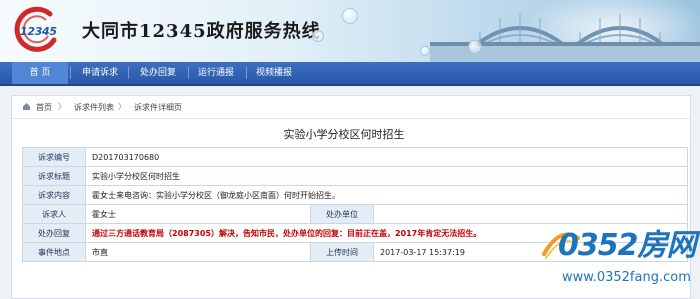 Image resolution: width=700 pixels, height=299 pixels. Describe the element at coordinates (342, 214) in the screenshot. I see `handling-unit-label: 处办单位` at that location.